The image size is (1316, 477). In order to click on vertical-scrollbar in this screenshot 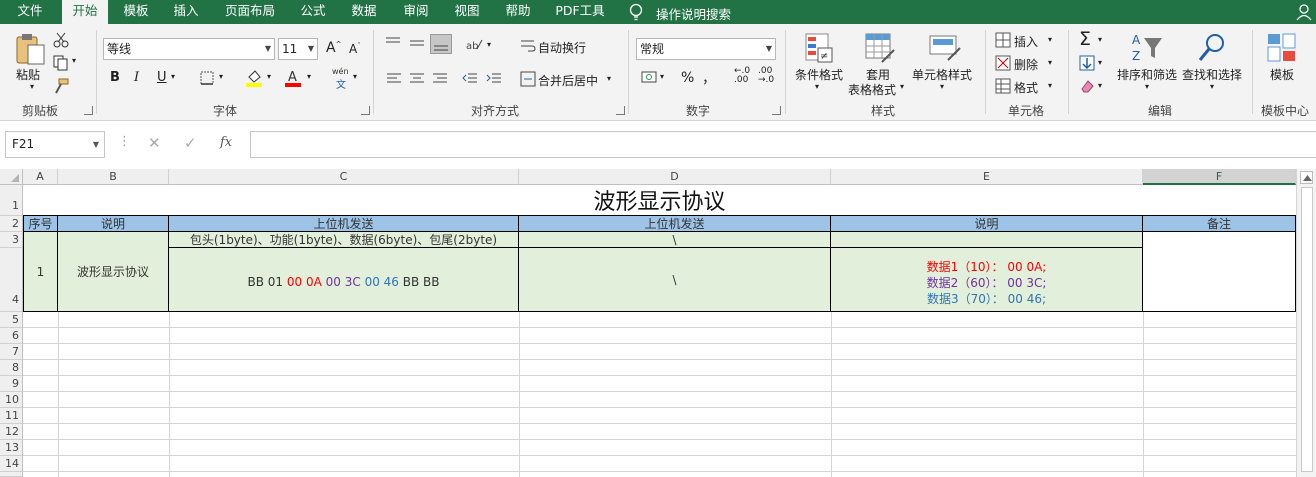, I will do `click(1306, 323)`.